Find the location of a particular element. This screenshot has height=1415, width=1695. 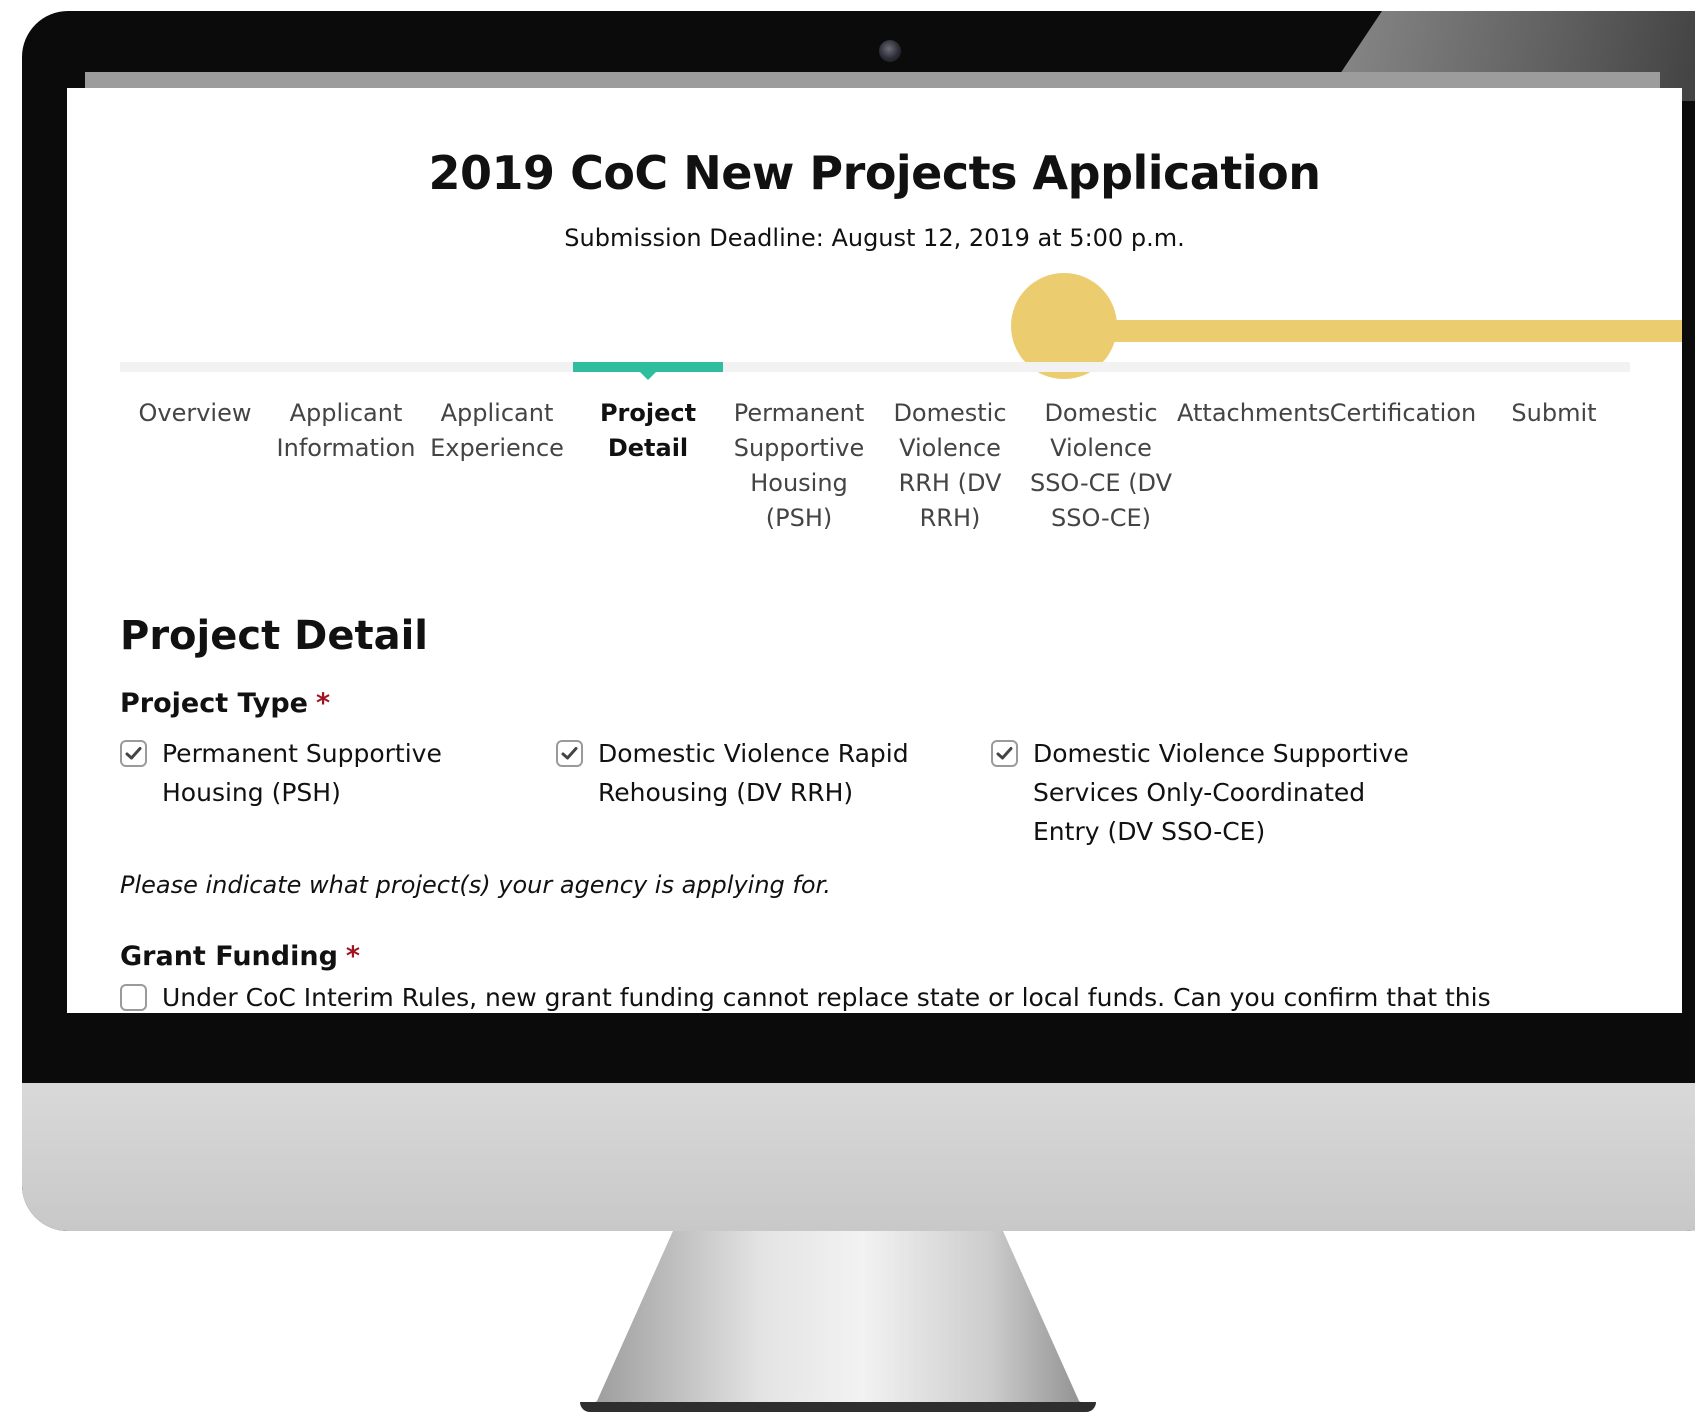

step-applicant-experience: Applicant Experience is located at coordinates (497, 414).